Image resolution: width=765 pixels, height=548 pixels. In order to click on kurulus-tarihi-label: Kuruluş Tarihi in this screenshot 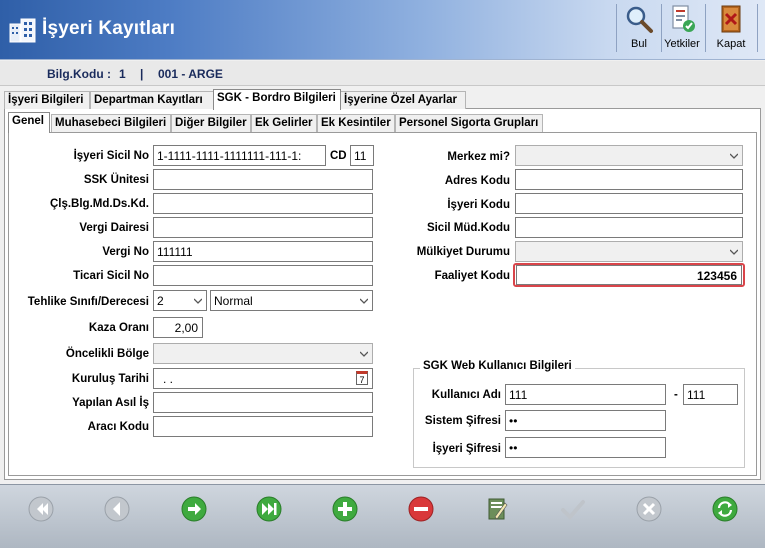, I will do `click(110, 379)`.